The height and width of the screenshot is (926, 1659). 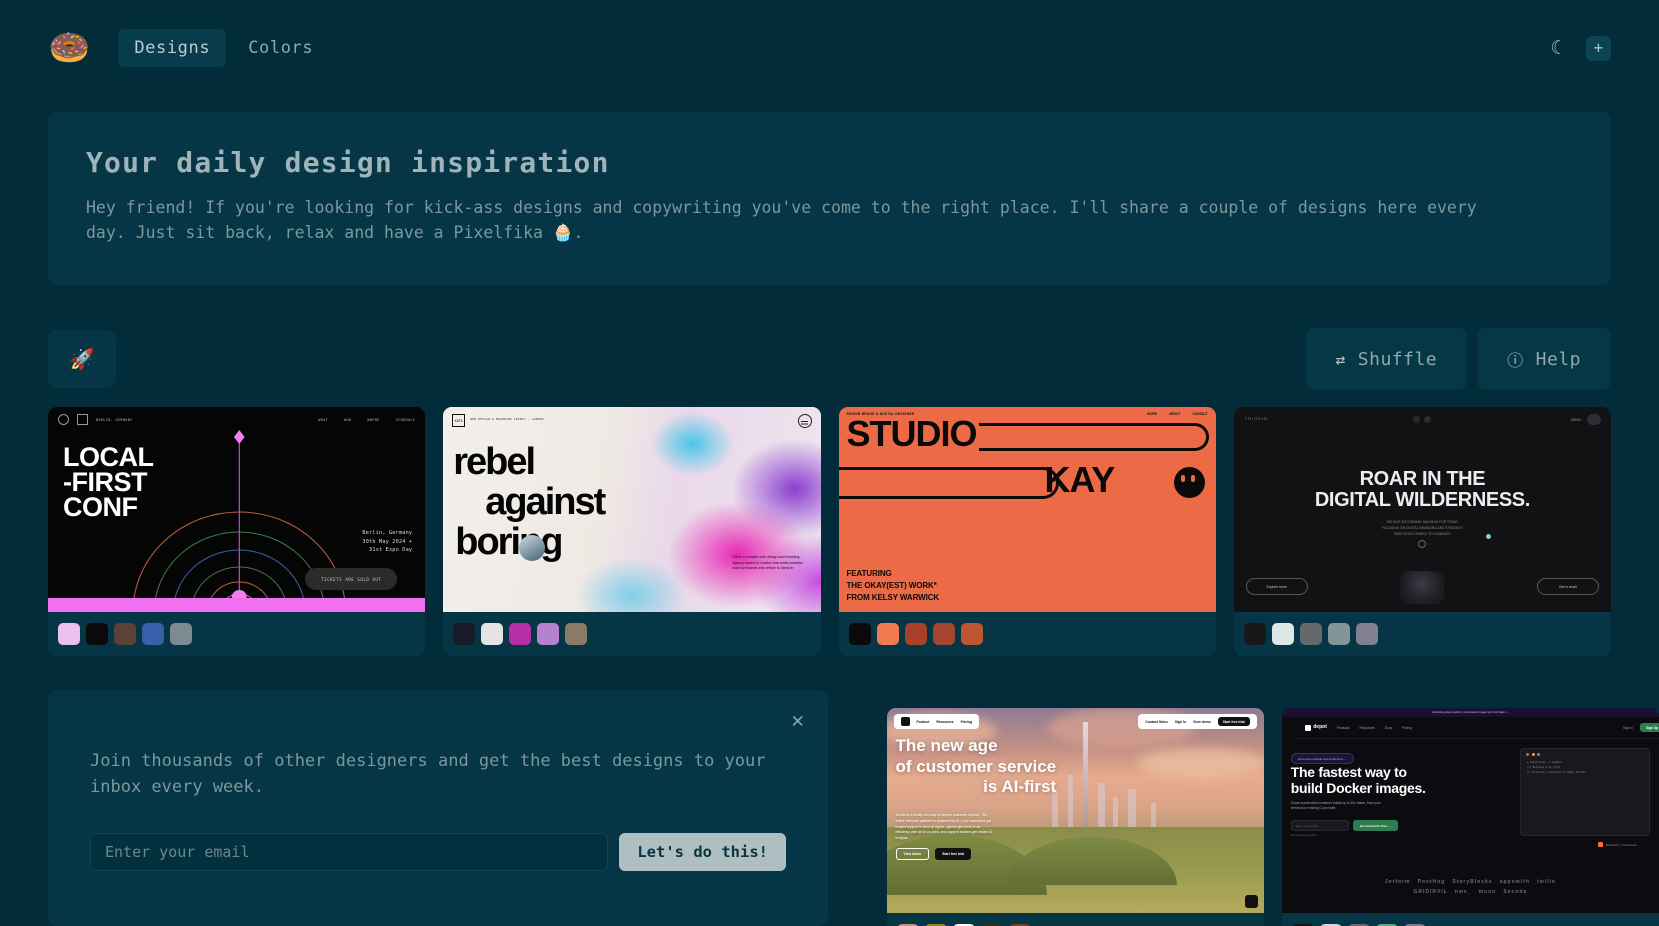 What do you see at coordinates (1649, 727) in the screenshot?
I see `signup-button: Sign Up` at bounding box center [1649, 727].